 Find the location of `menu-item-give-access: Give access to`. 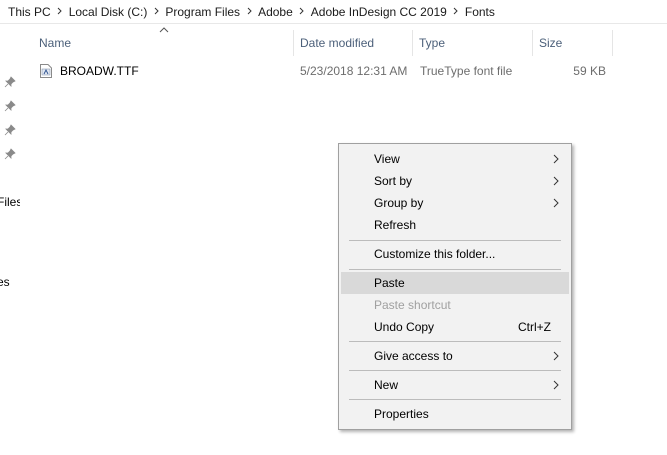

menu-item-give-access: Give access to is located at coordinates (455, 356).